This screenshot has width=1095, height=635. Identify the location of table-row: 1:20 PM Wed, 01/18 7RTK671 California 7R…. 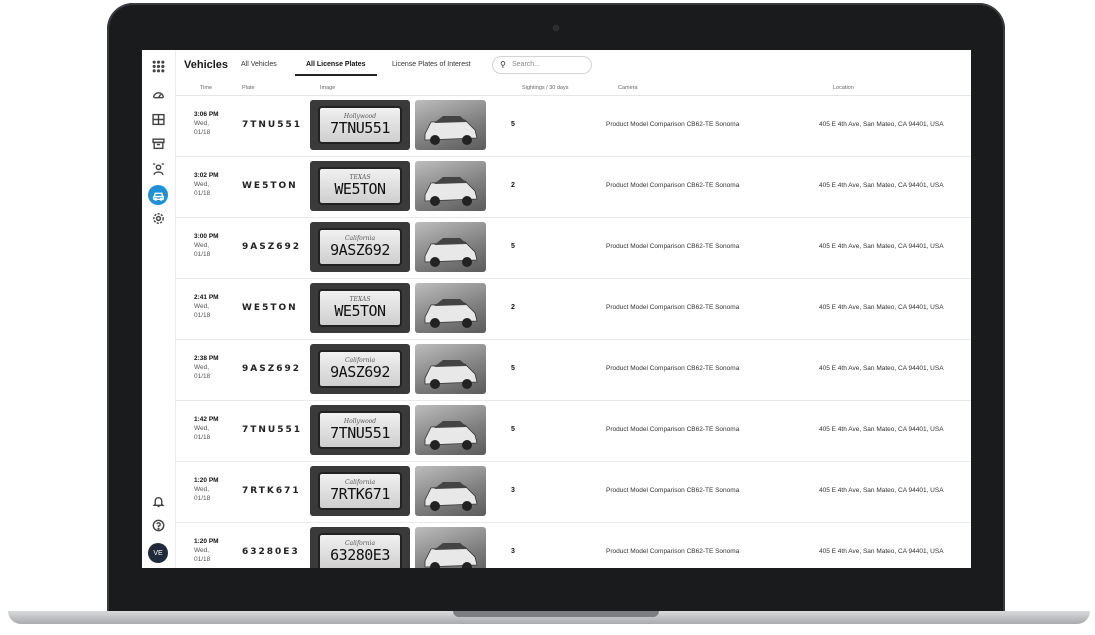
(573, 492).